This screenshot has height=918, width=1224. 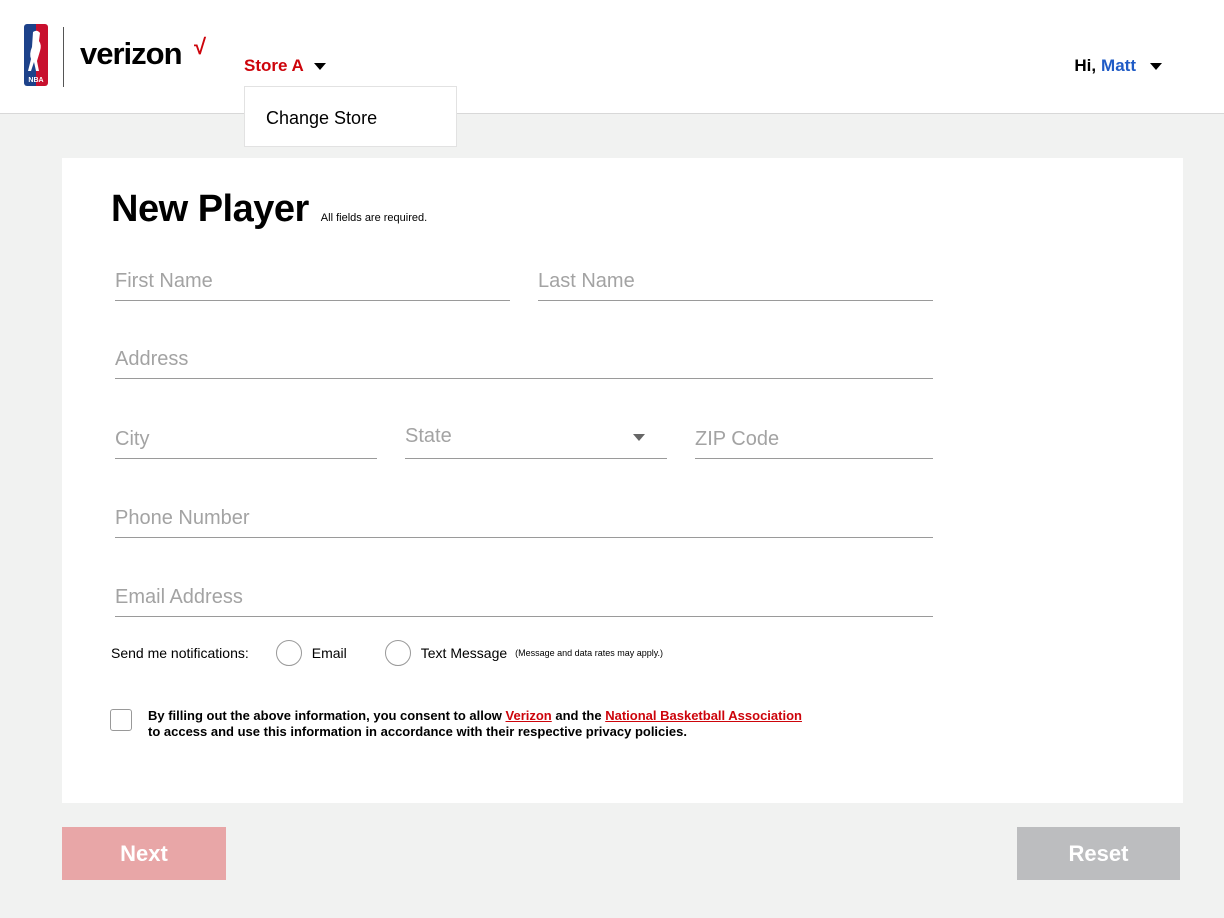 What do you see at coordinates (144, 853) in the screenshot?
I see `next-button: Next` at bounding box center [144, 853].